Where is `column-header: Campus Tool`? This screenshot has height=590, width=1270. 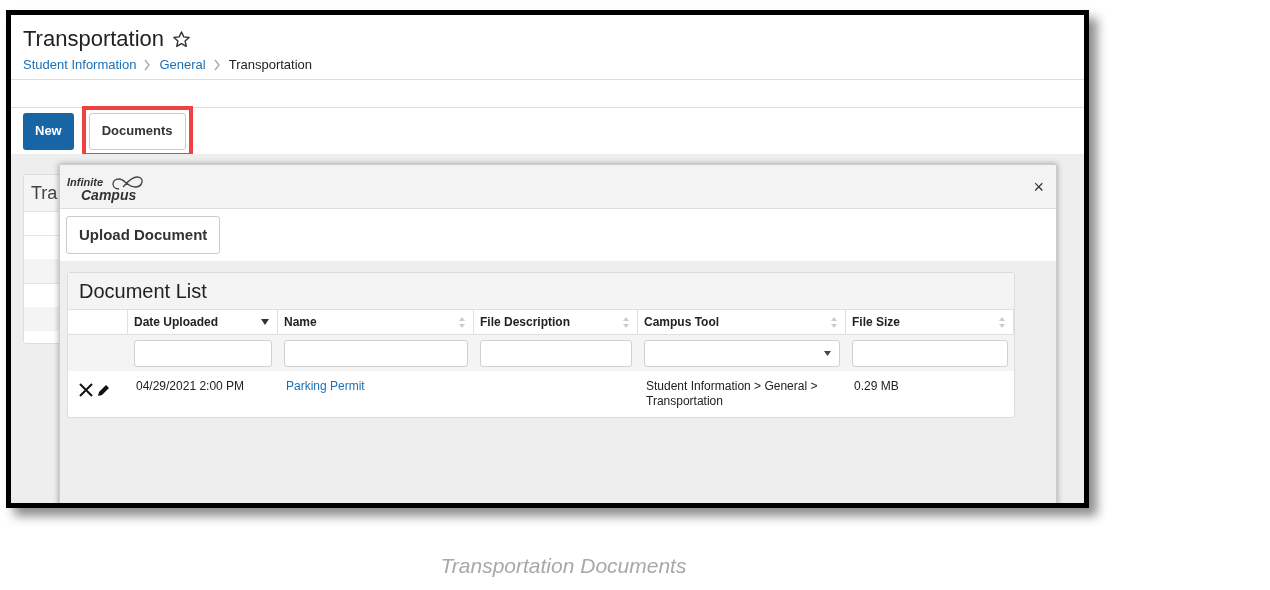 column-header: Campus Tool is located at coordinates (742, 322).